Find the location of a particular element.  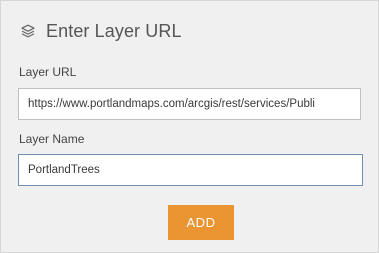

panel-title: Enter Layer URL is located at coordinates (114, 30).